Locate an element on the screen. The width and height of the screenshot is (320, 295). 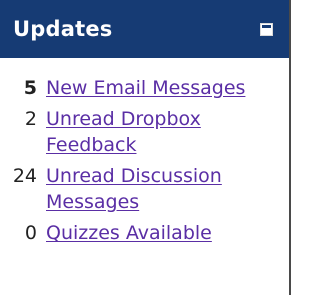
list-item: 5 New Email Messages is located at coordinates (144, 88).